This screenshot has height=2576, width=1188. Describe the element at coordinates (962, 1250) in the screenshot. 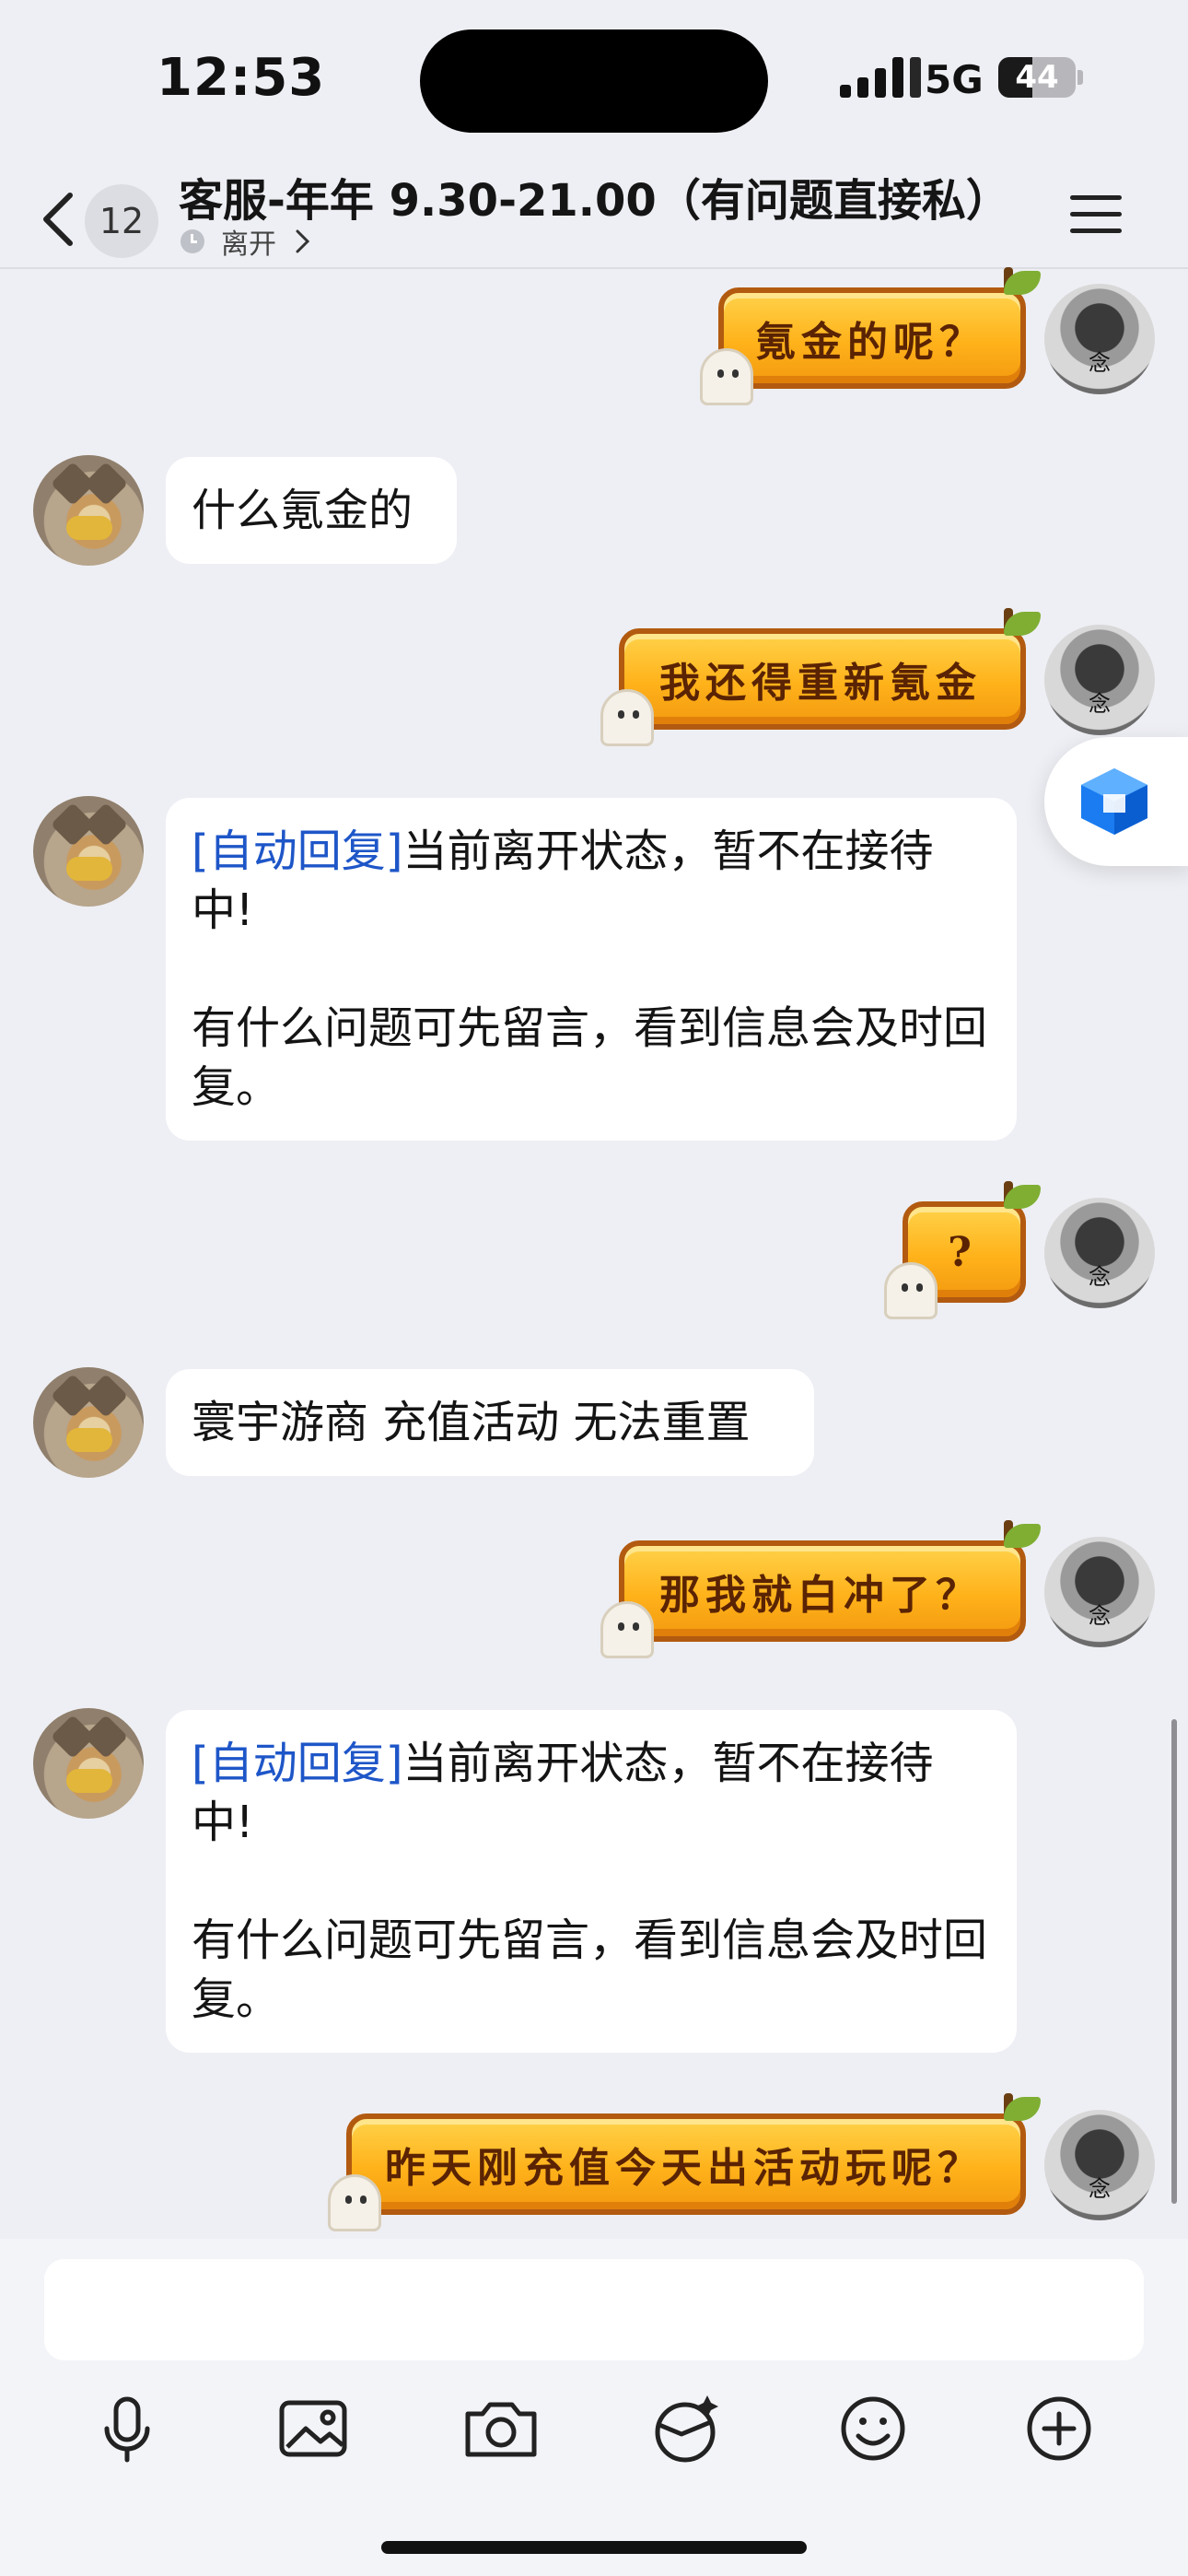

I see `sticker-message: ?` at that location.